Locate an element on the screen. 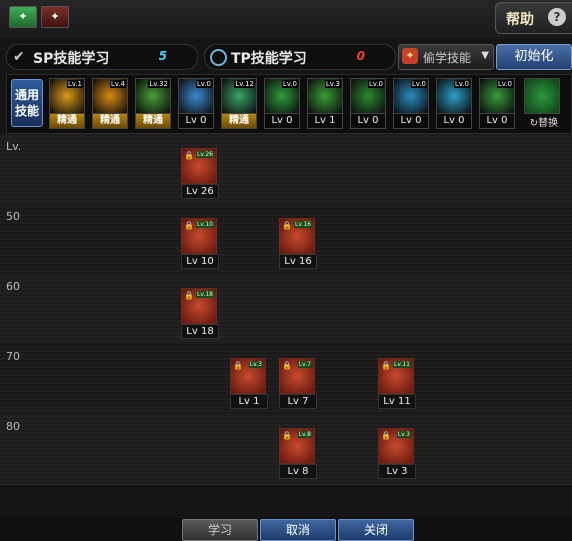 The height and width of the screenshot is (541, 572). steal-skill-label: 偷学技能 is located at coordinates (447, 58).